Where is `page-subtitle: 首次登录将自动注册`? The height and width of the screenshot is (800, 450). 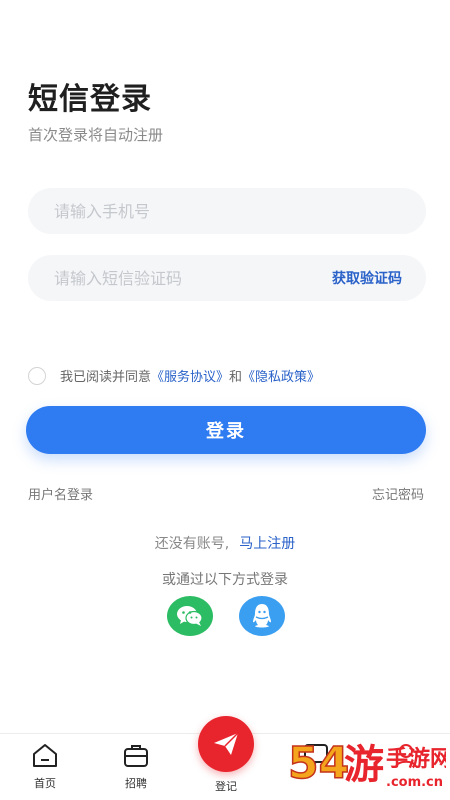
page-subtitle: 首次登录将自动注册 is located at coordinates (96, 135).